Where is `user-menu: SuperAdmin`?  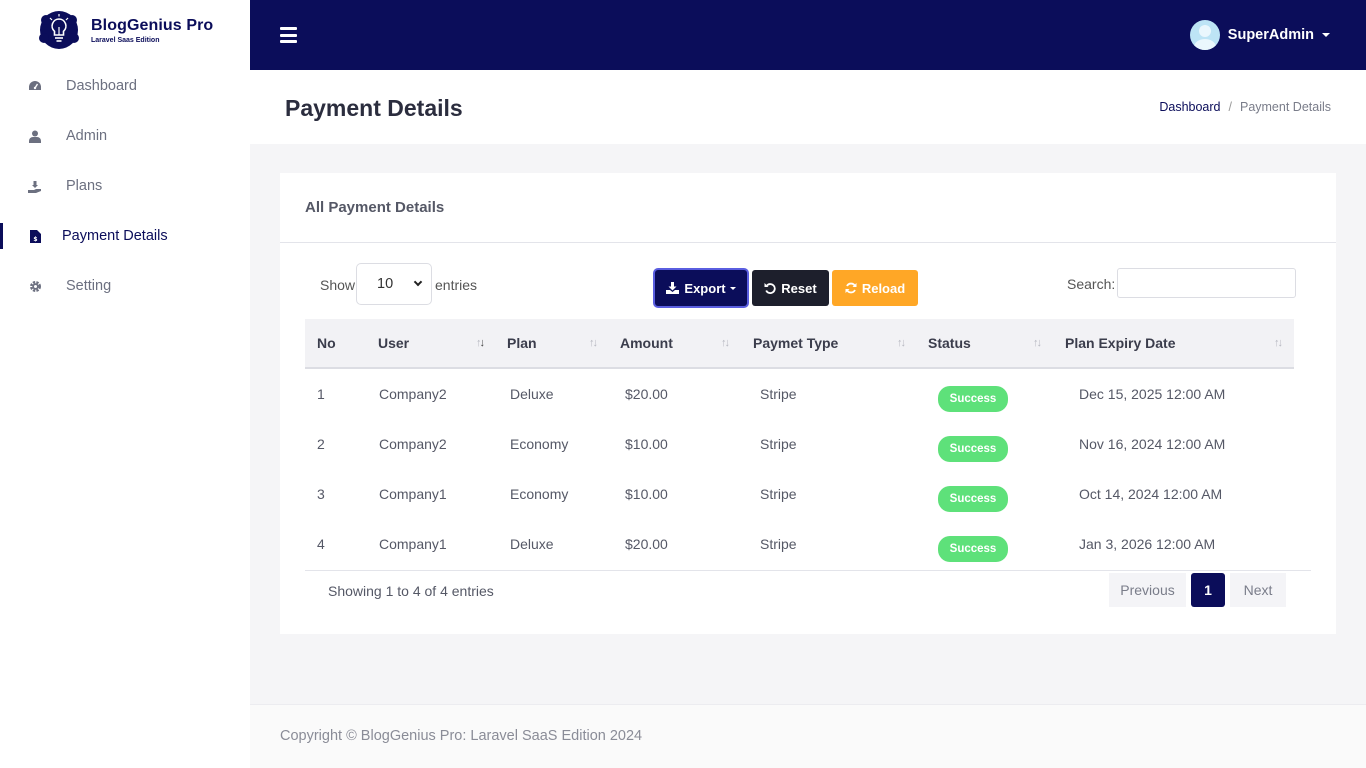
user-menu: SuperAdmin is located at coordinates (1259, 35).